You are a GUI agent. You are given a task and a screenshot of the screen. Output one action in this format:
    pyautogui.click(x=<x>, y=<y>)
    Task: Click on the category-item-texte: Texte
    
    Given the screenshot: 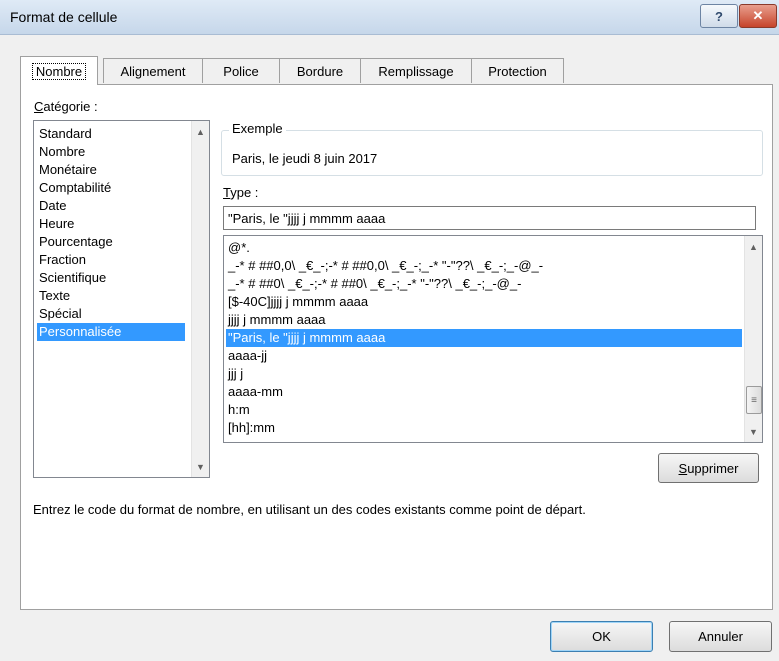 What is the action you would take?
    pyautogui.click(x=111, y=296)
    